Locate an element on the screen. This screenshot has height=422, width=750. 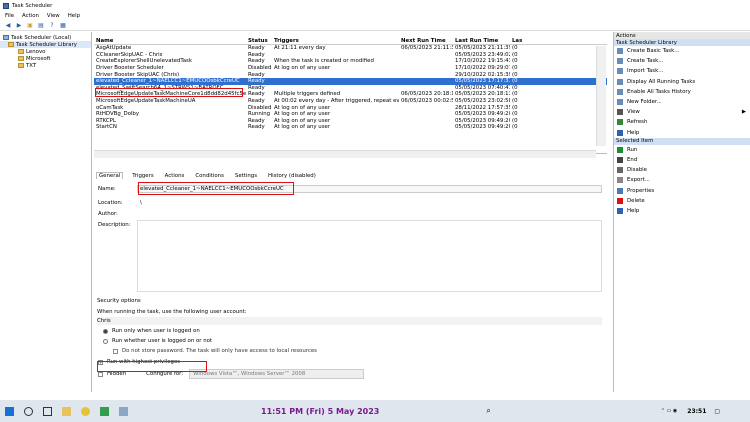
table-cell: 28/11/2022 17:57:35 is located at coordinates (482, 107).